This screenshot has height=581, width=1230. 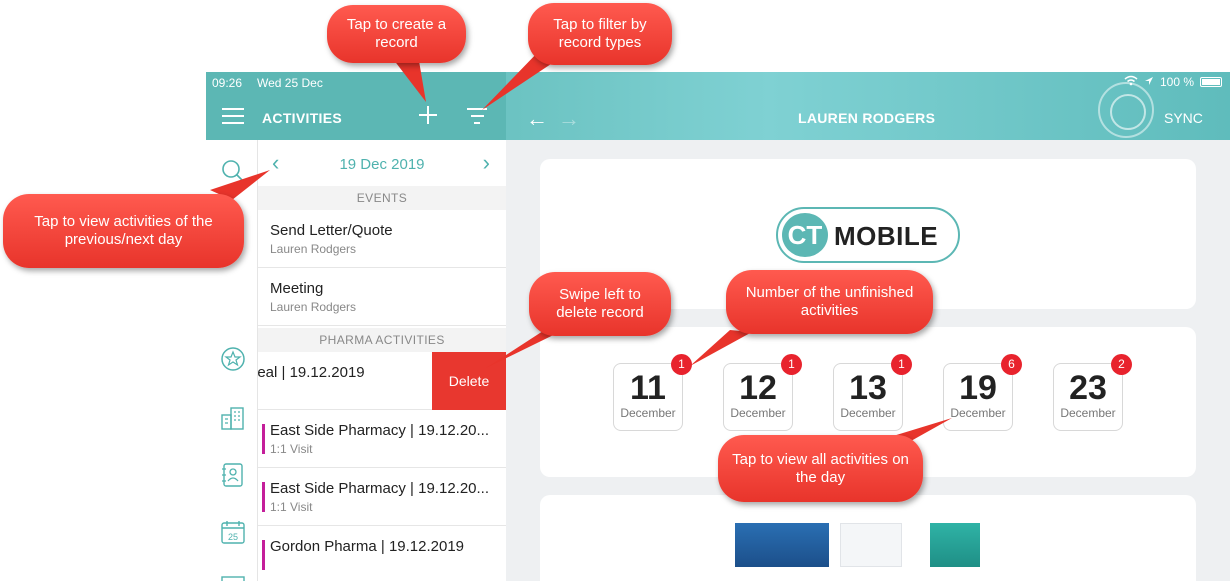 I want to click on callout-unfinished: Number of the unfinished activities, so click(x=829, y=302).